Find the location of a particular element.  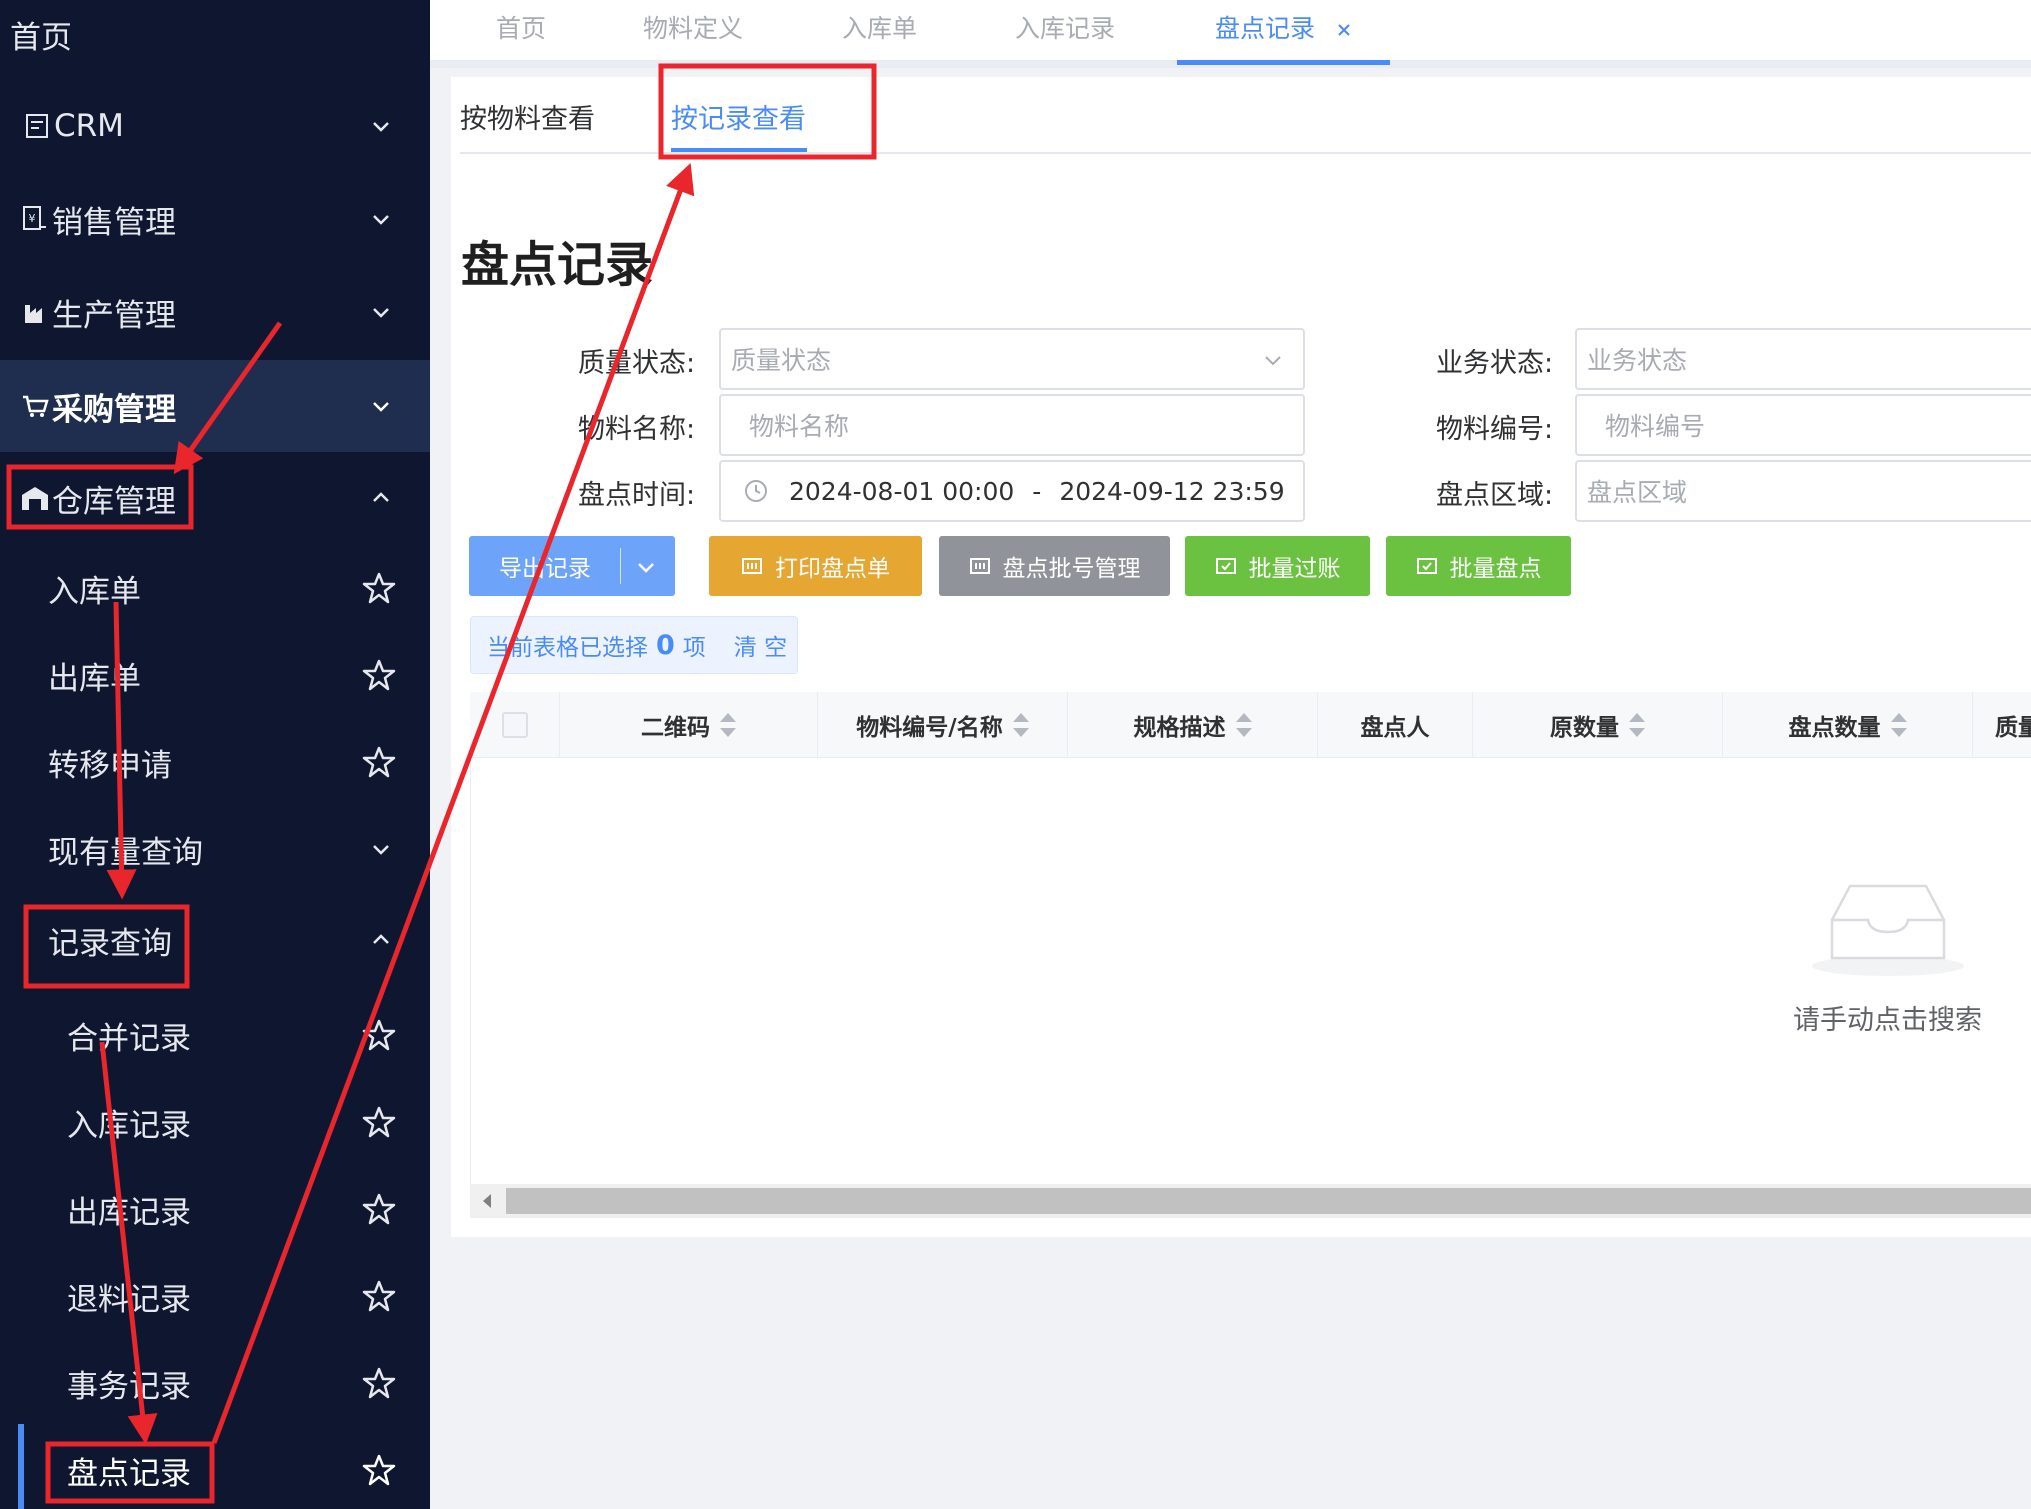

sidebar-item-inbound: 入库单 is located at coordinates (215, 588).